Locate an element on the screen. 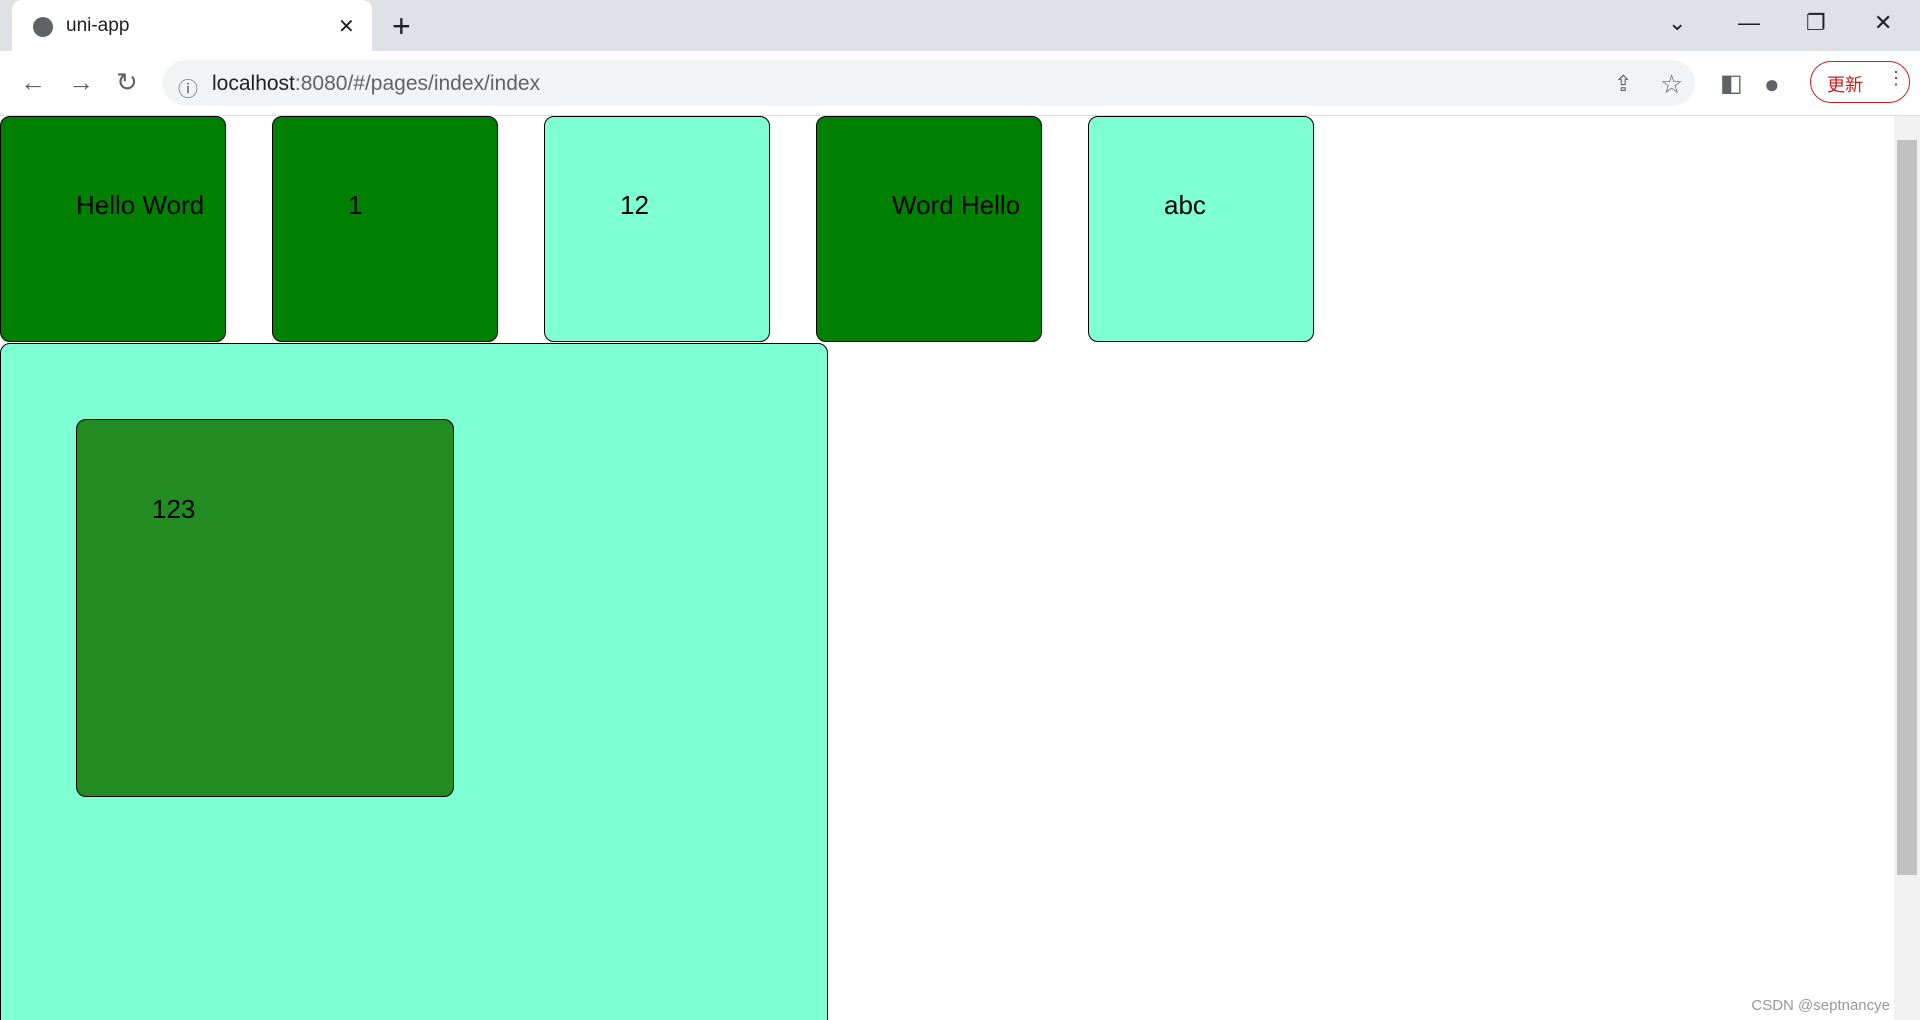 The width and height of the screenshot is (1920, 1020). inner-box: 123 is located at coordinates (265, 608).